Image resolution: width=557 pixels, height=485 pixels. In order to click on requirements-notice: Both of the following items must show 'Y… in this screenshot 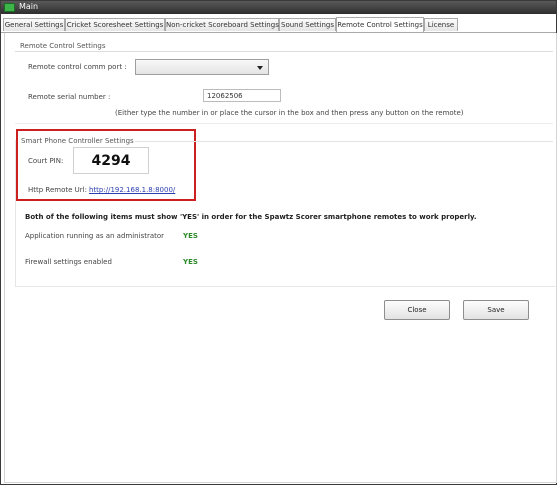, I will do `click(251, 217)`.